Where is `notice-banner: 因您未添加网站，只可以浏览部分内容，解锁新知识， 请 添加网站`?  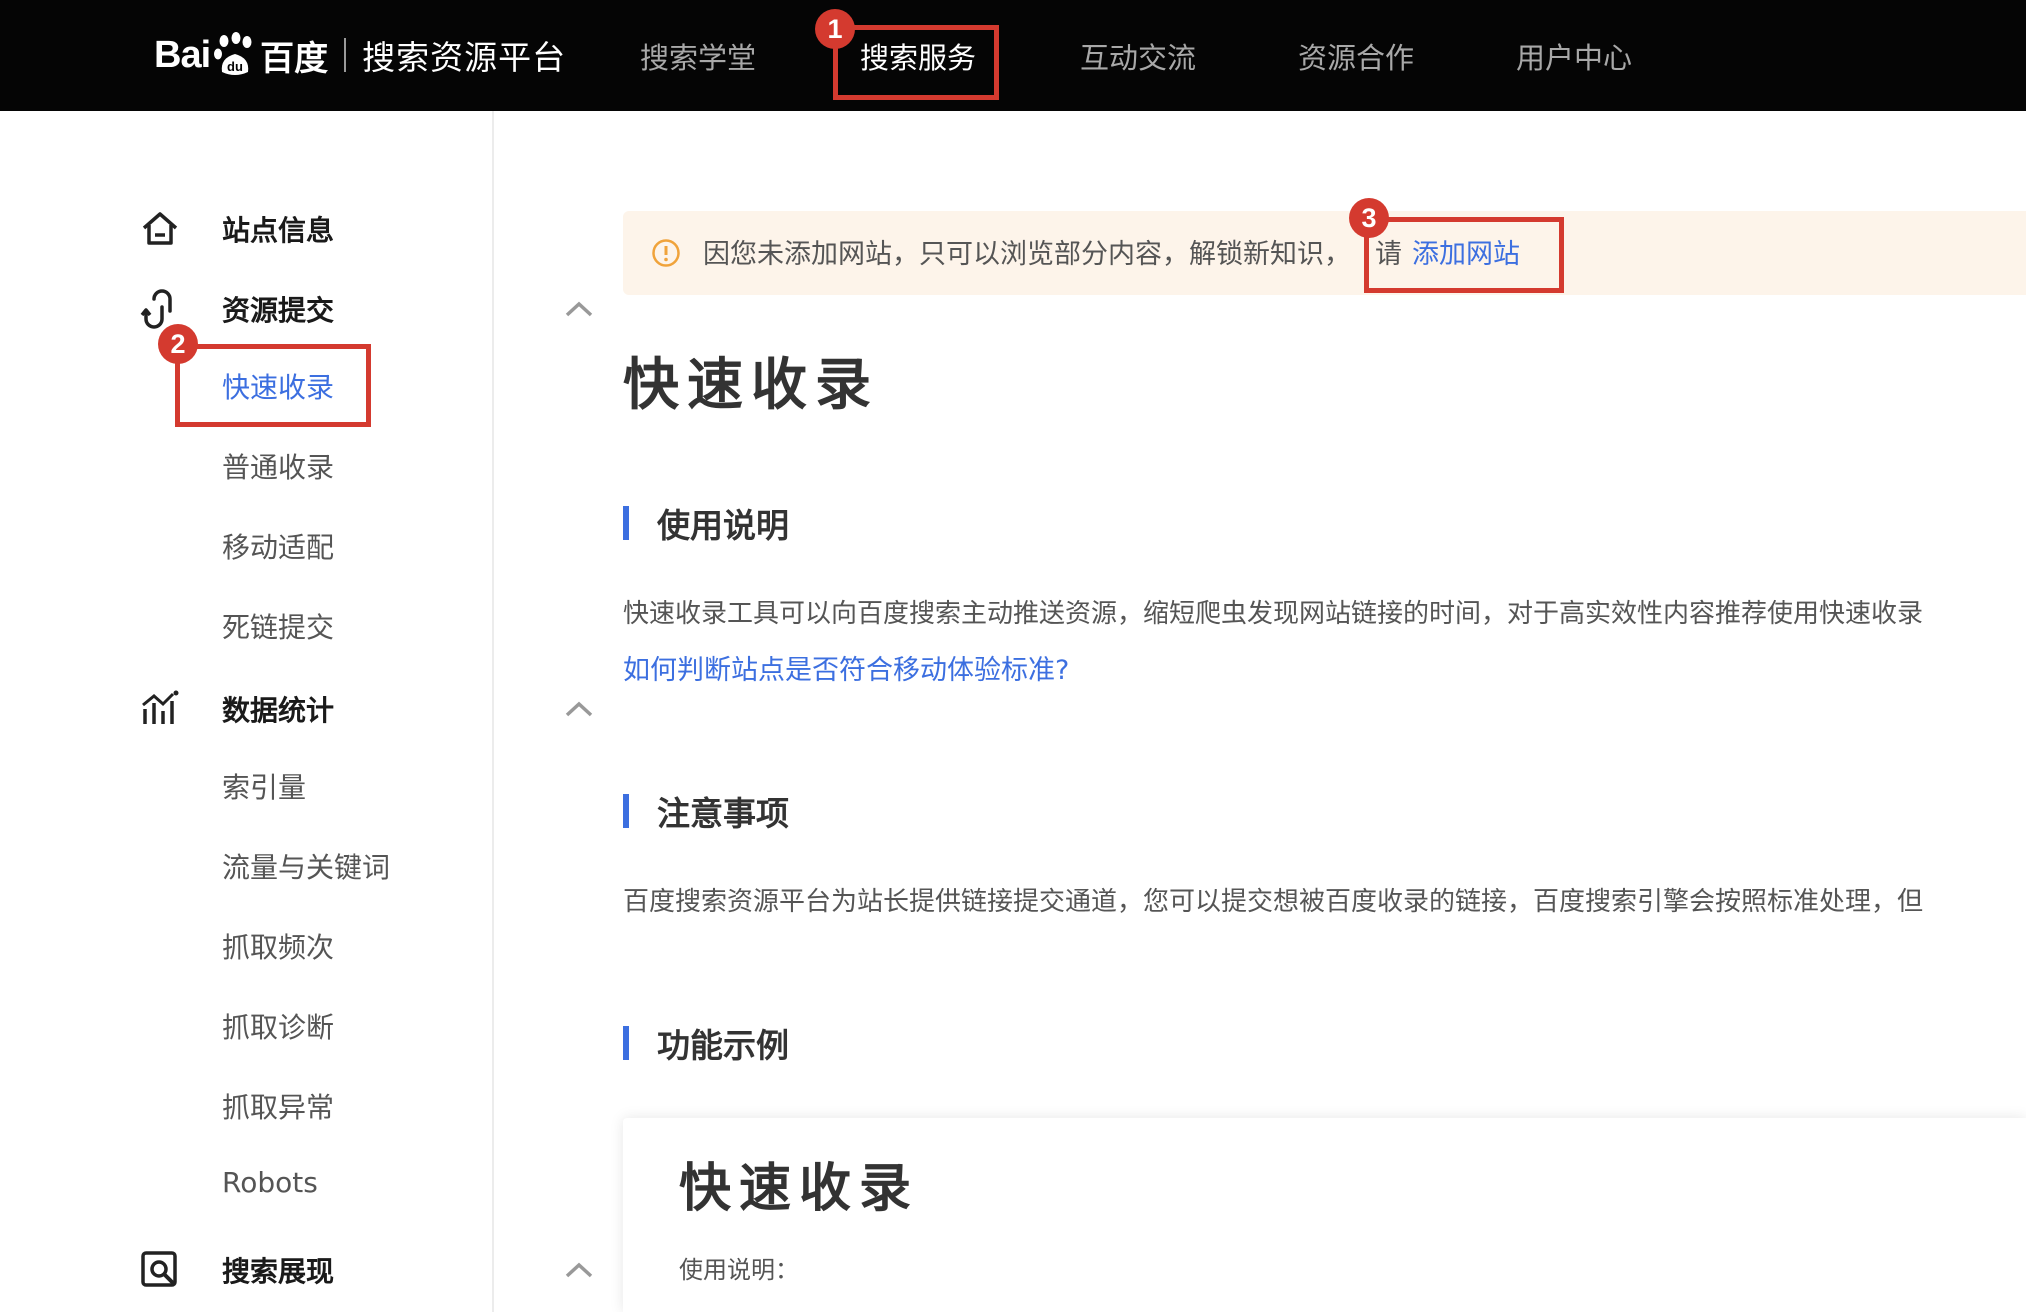 notice-banner: 因您未添加网站，只可以浏览部分内容，解锁新知识， 请 添加网站 is located at coordinates (1324, 253).